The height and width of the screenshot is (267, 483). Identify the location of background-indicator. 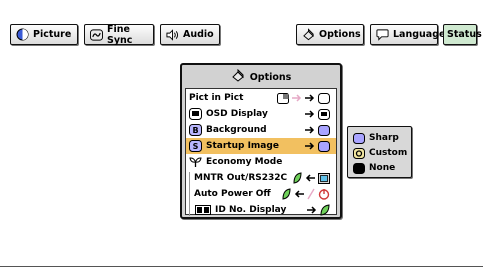
(317, 130).